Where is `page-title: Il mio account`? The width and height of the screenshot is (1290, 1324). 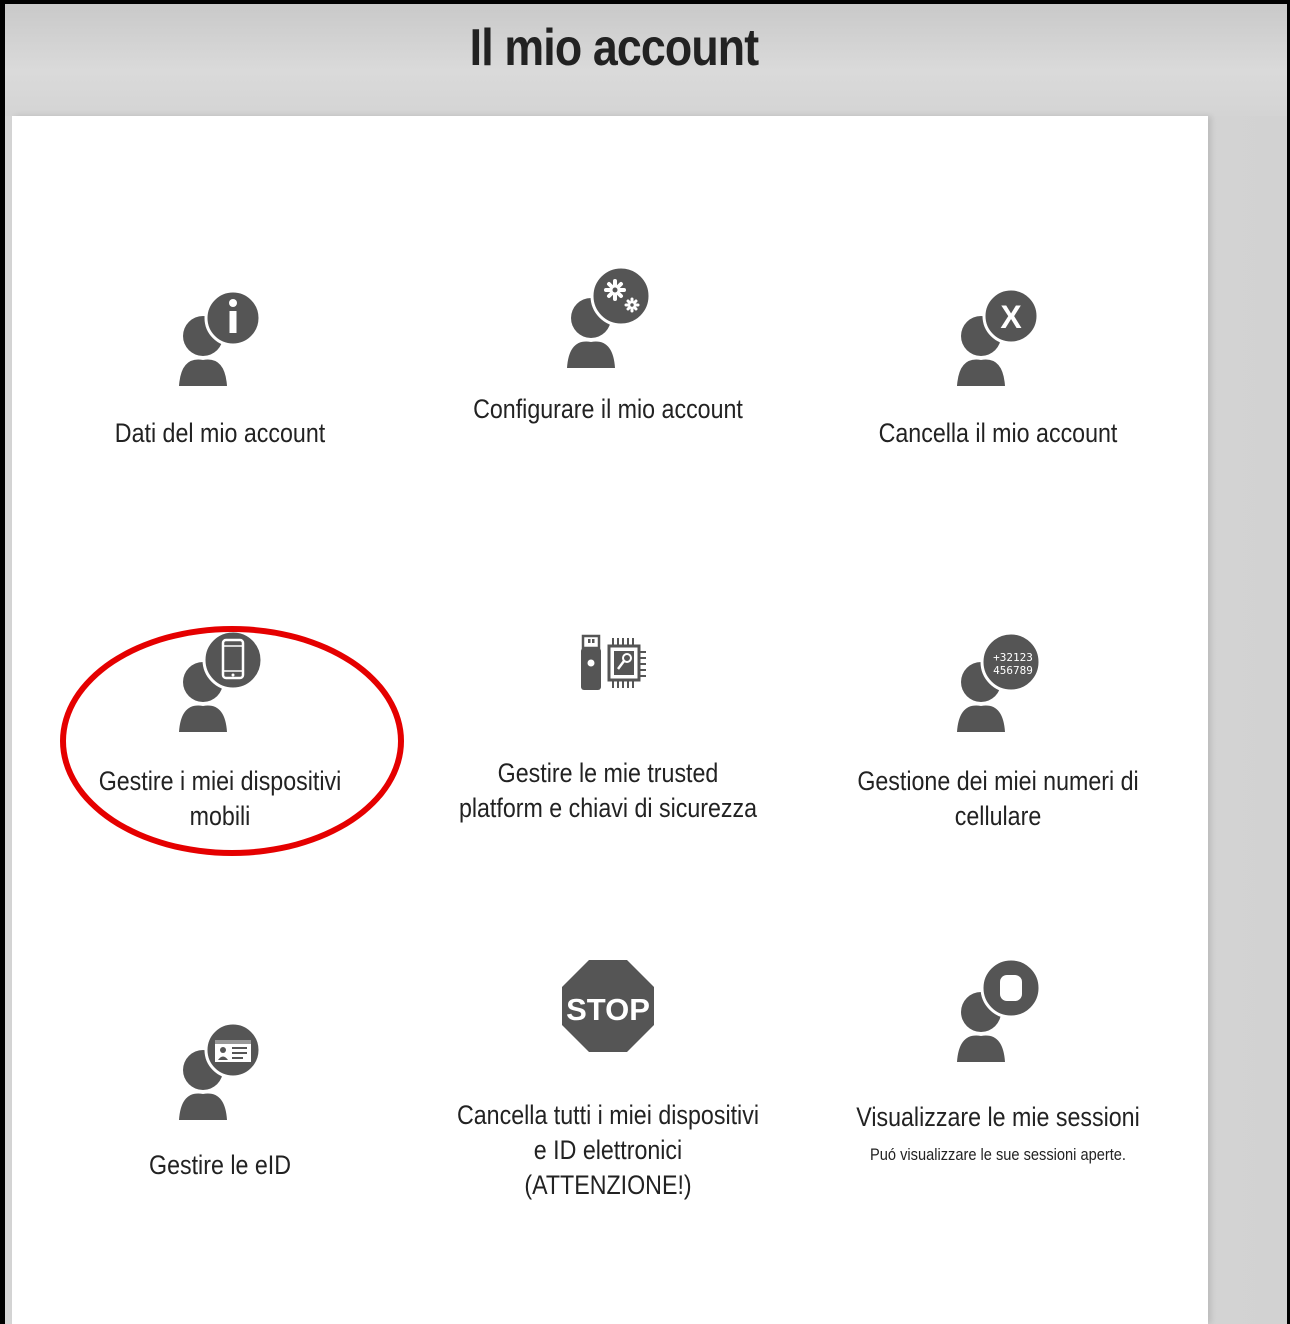
page-title: Il mio account is located at coordinates (614, 48).